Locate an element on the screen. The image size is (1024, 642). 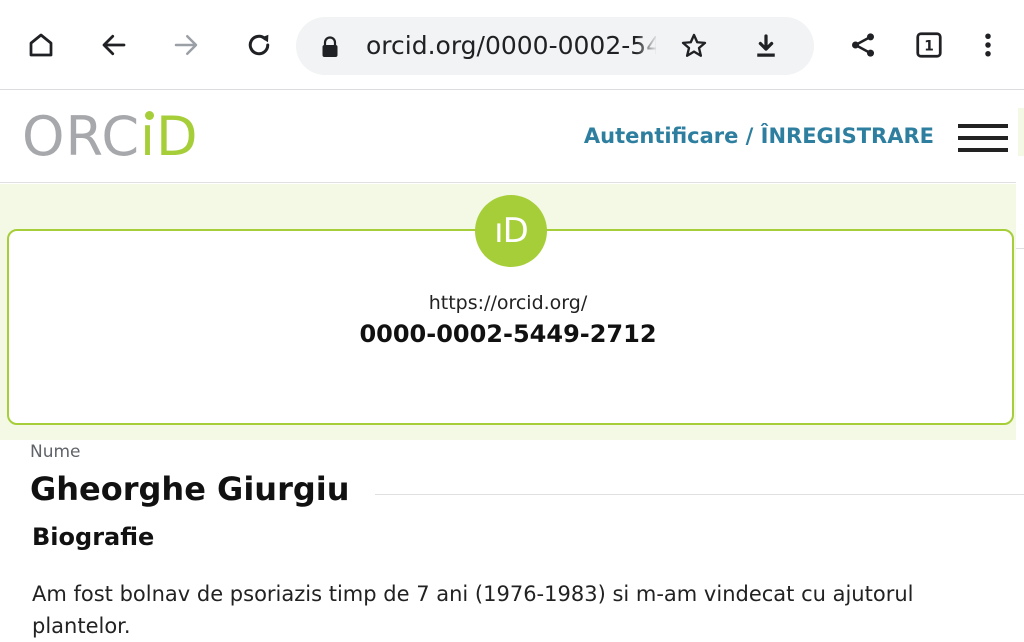
tab-switcher-icon: 1 is located at coordinates (929, 45).